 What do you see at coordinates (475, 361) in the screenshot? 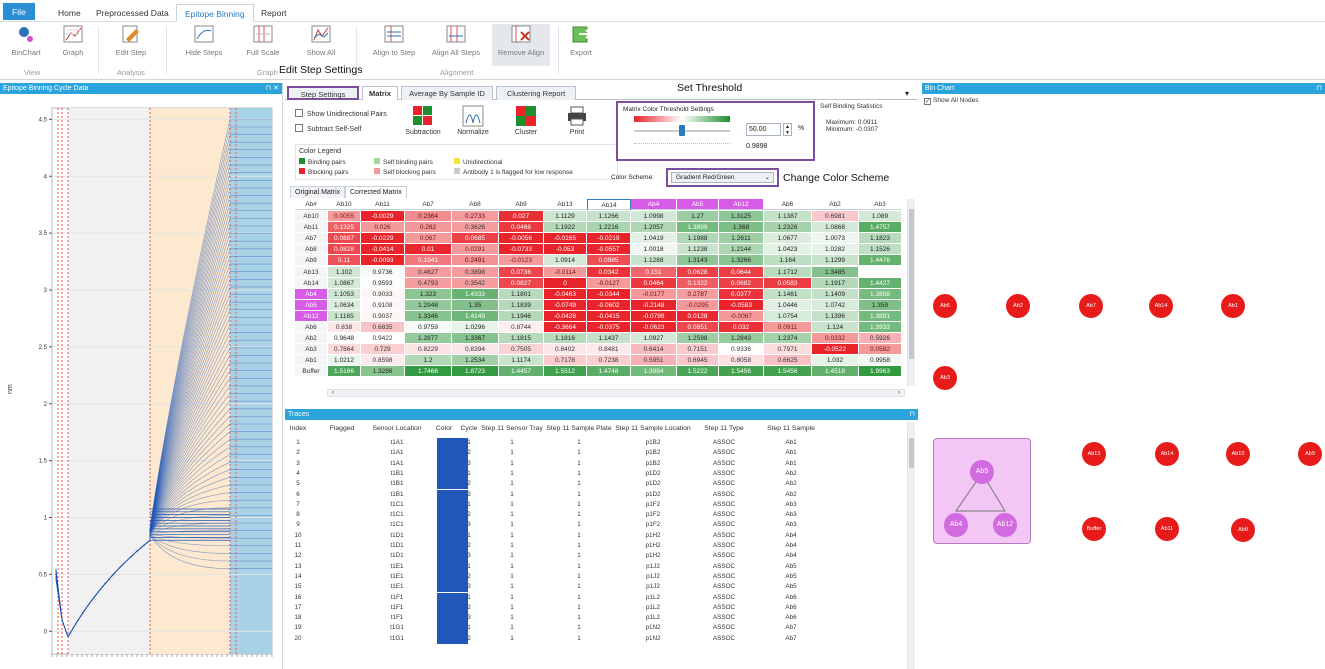
I see `matrix-cell: 1.2534` at bounding box center [475, 361].